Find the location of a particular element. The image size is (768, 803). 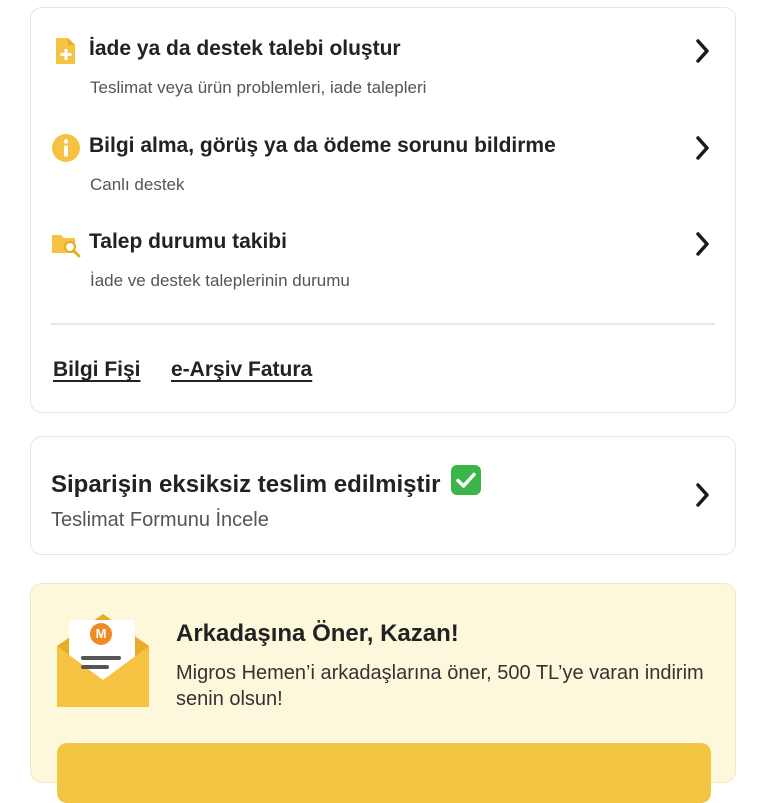

envelope-icon: M is located at coordinates (103, 661).